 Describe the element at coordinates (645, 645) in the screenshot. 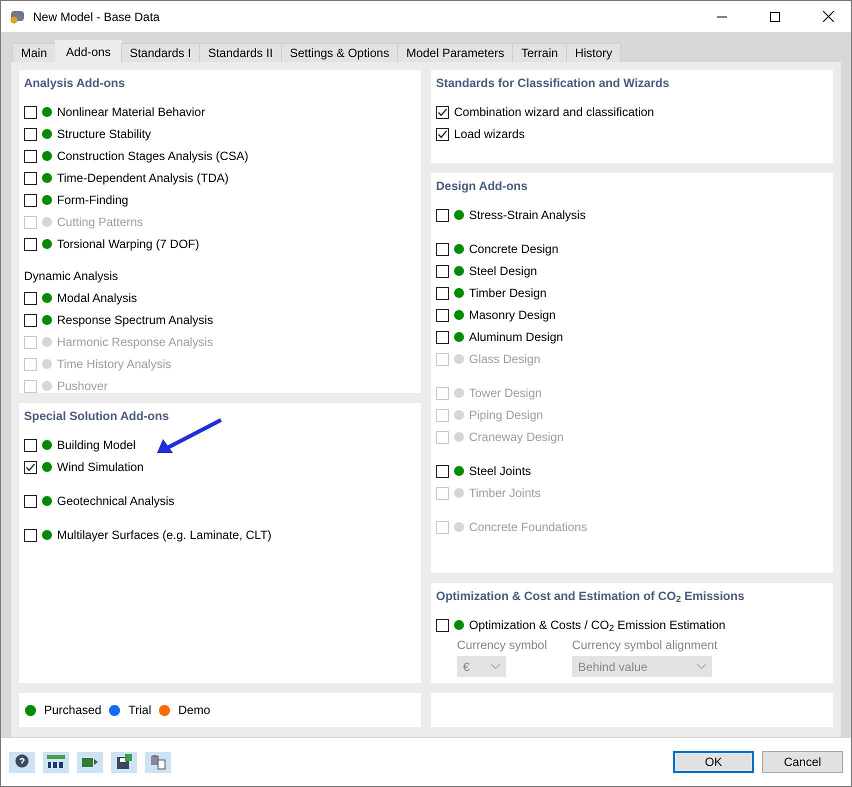

I see `field-label: Currency symbol alignment` at that location.